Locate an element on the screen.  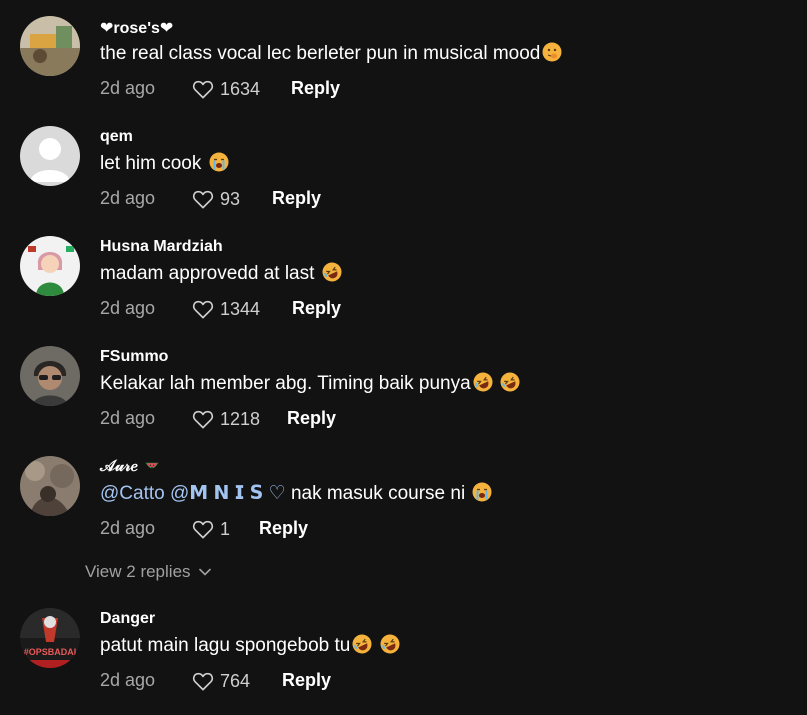
like-button: 1344 is located at coordinates (226, 309).